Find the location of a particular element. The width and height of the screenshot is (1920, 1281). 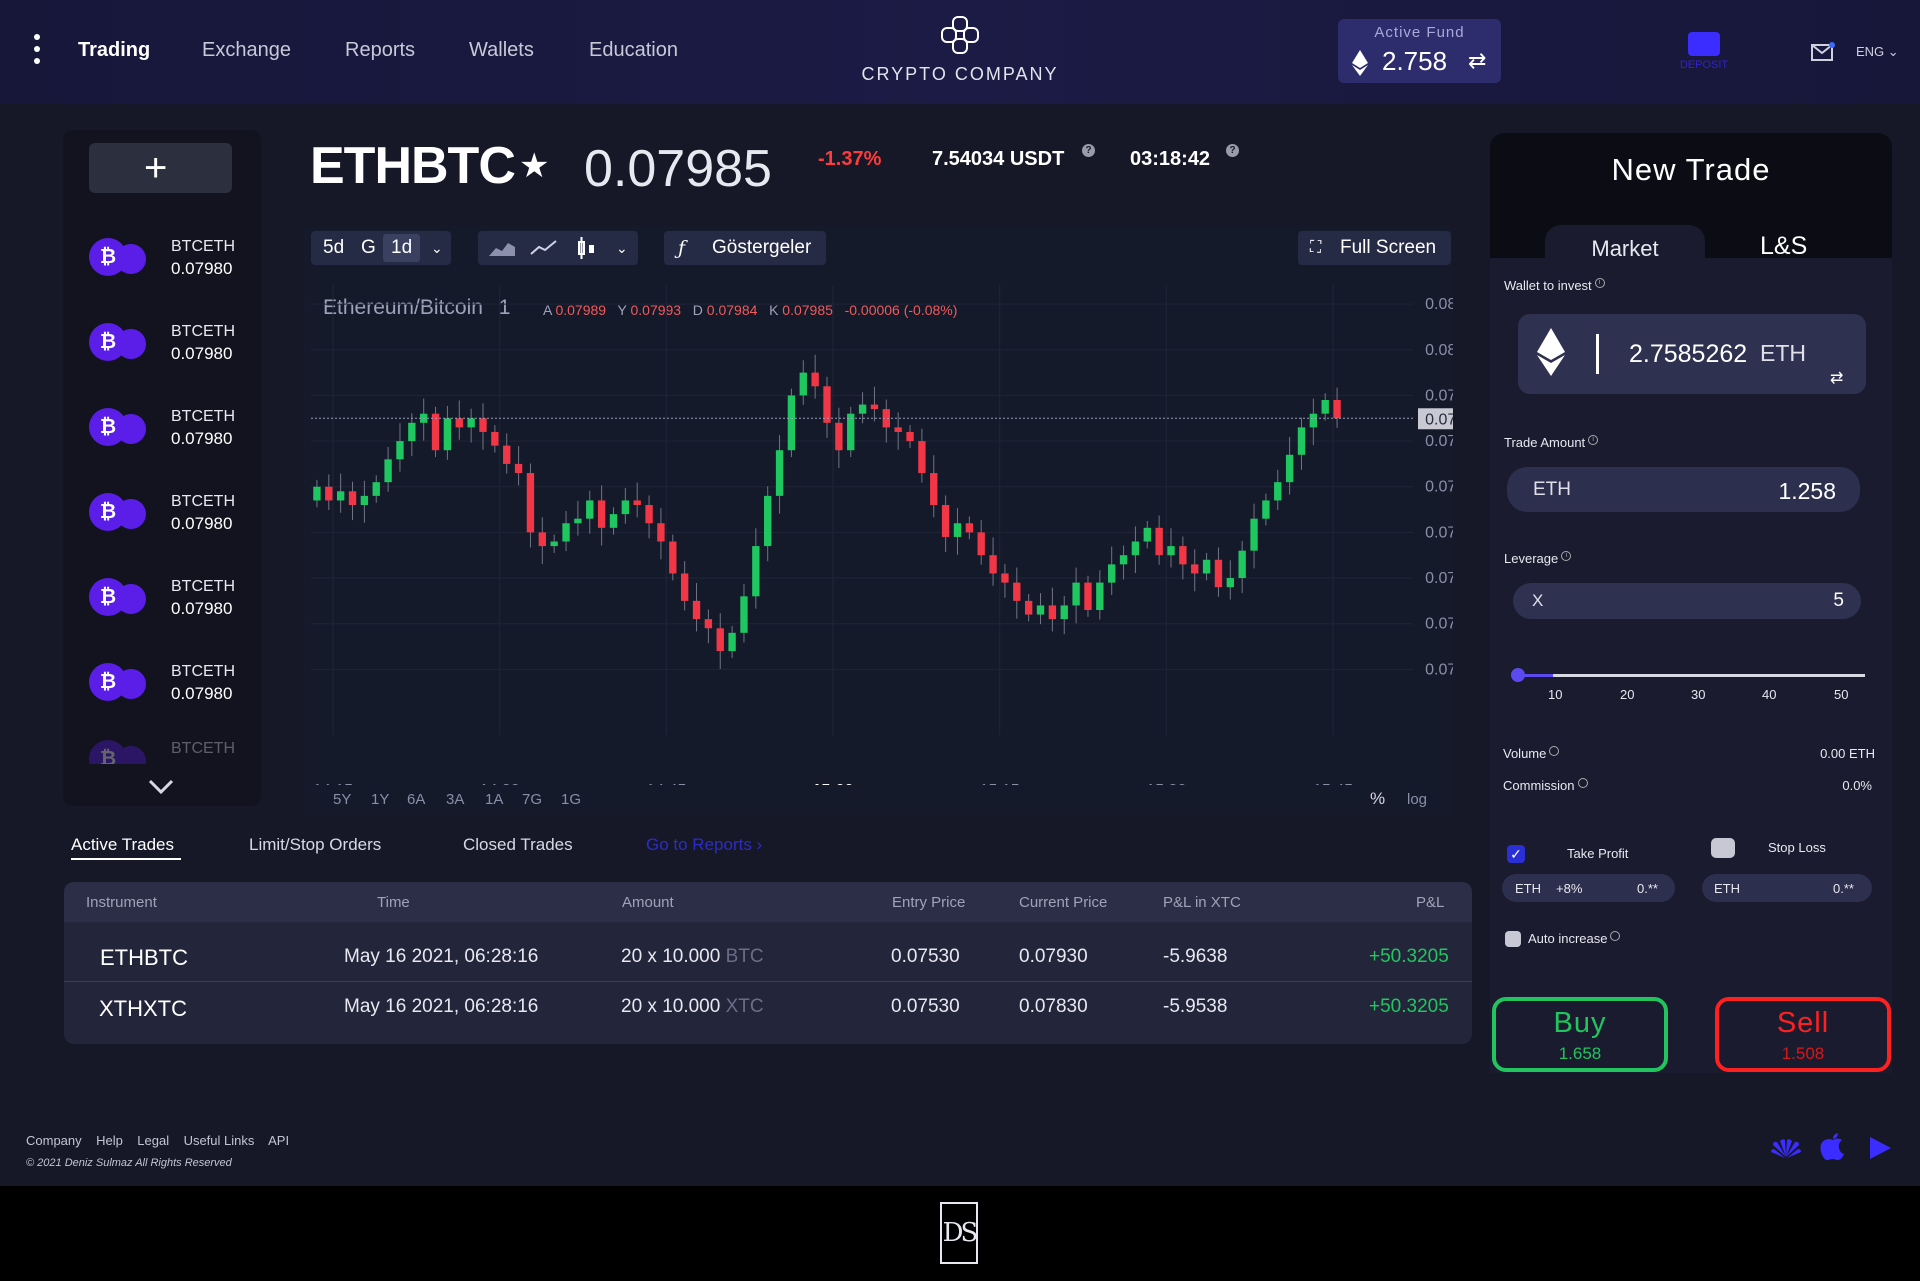

commission-label: Commission is located at coordinates (1545, 785).